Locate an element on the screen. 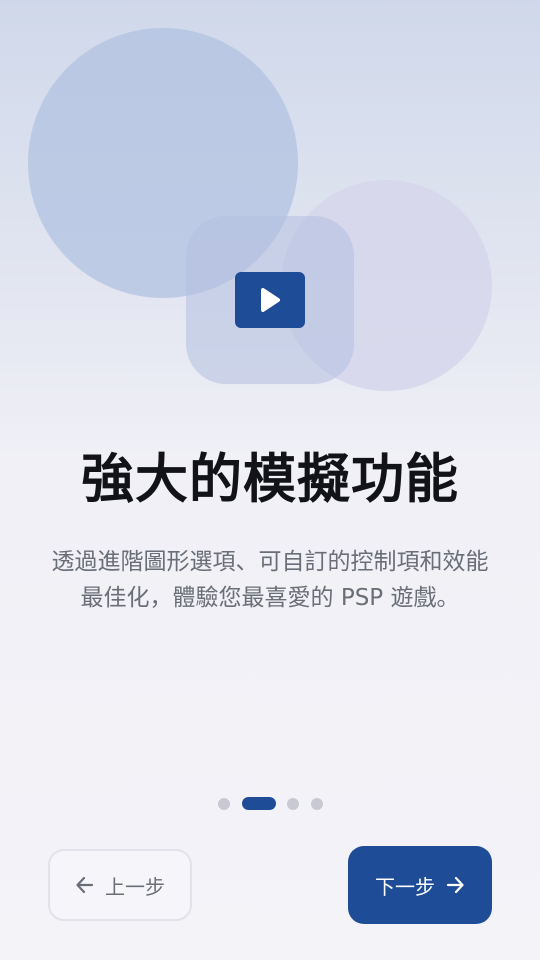  play-icon is located at coordinates (270, 300).